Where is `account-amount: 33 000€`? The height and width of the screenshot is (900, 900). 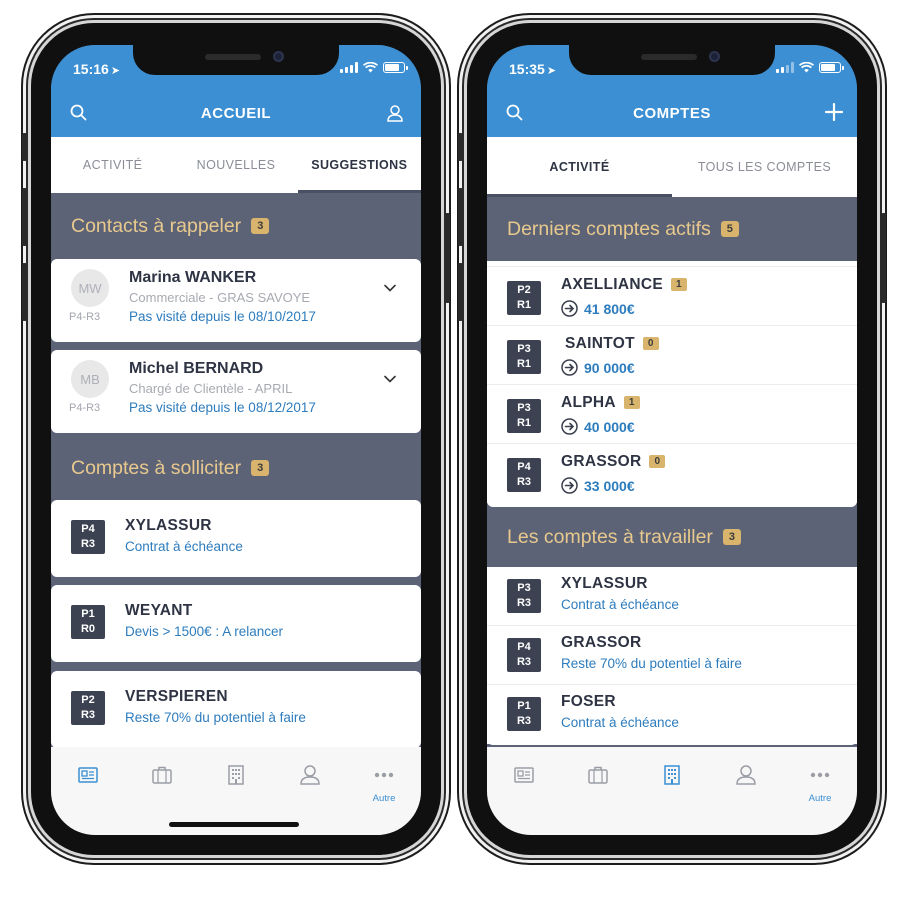
account-amount: 33 000€ is located at coordinates (598, 485).